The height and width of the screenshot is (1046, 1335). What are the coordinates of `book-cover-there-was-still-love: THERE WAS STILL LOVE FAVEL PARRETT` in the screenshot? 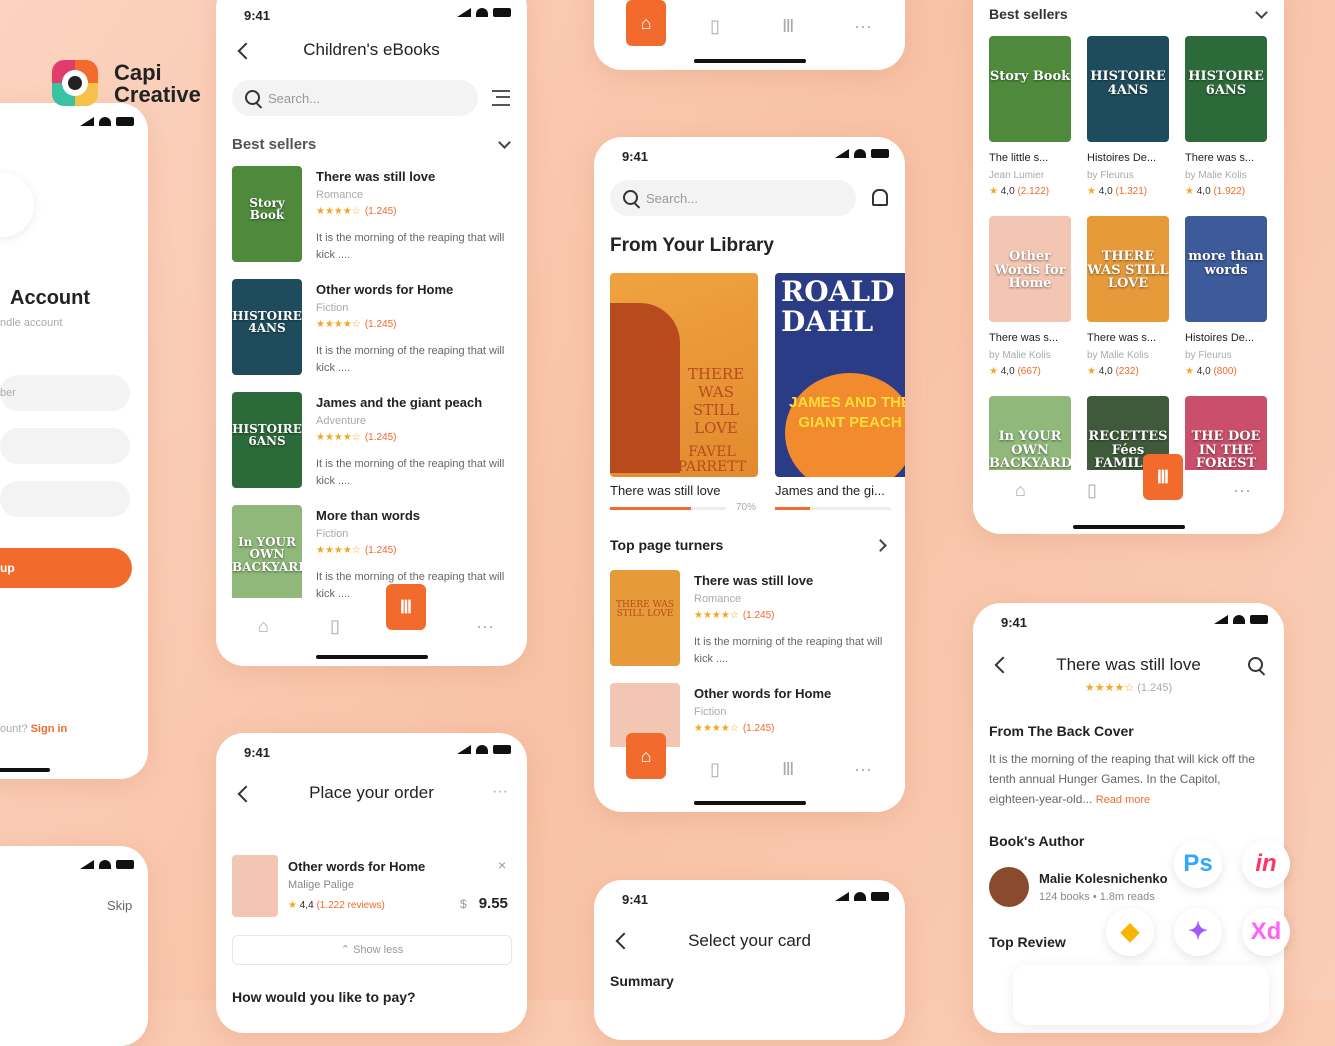 It's located at (684, 375).